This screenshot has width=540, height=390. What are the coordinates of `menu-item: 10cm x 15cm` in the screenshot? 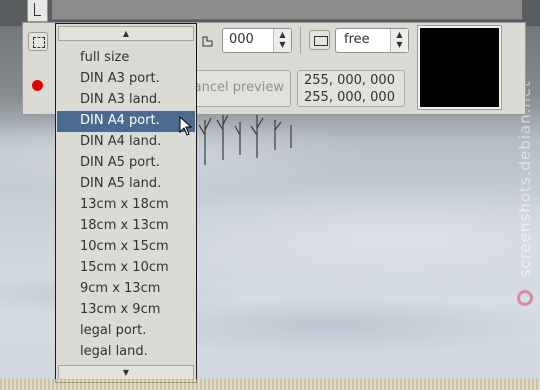 It's located at (126, 247).